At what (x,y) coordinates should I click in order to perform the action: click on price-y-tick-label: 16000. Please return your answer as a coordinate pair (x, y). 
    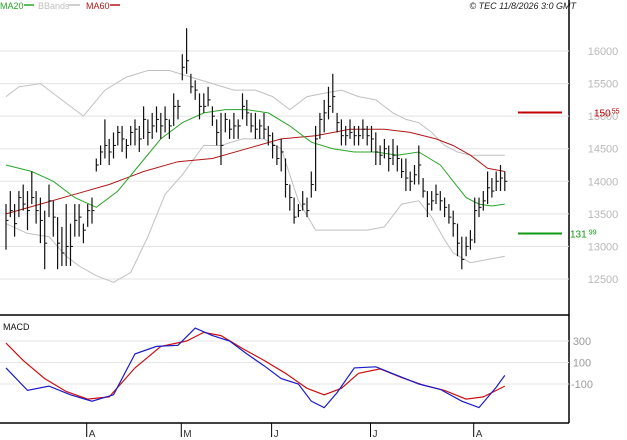
    Looking at the image, I should click on (603, 52).